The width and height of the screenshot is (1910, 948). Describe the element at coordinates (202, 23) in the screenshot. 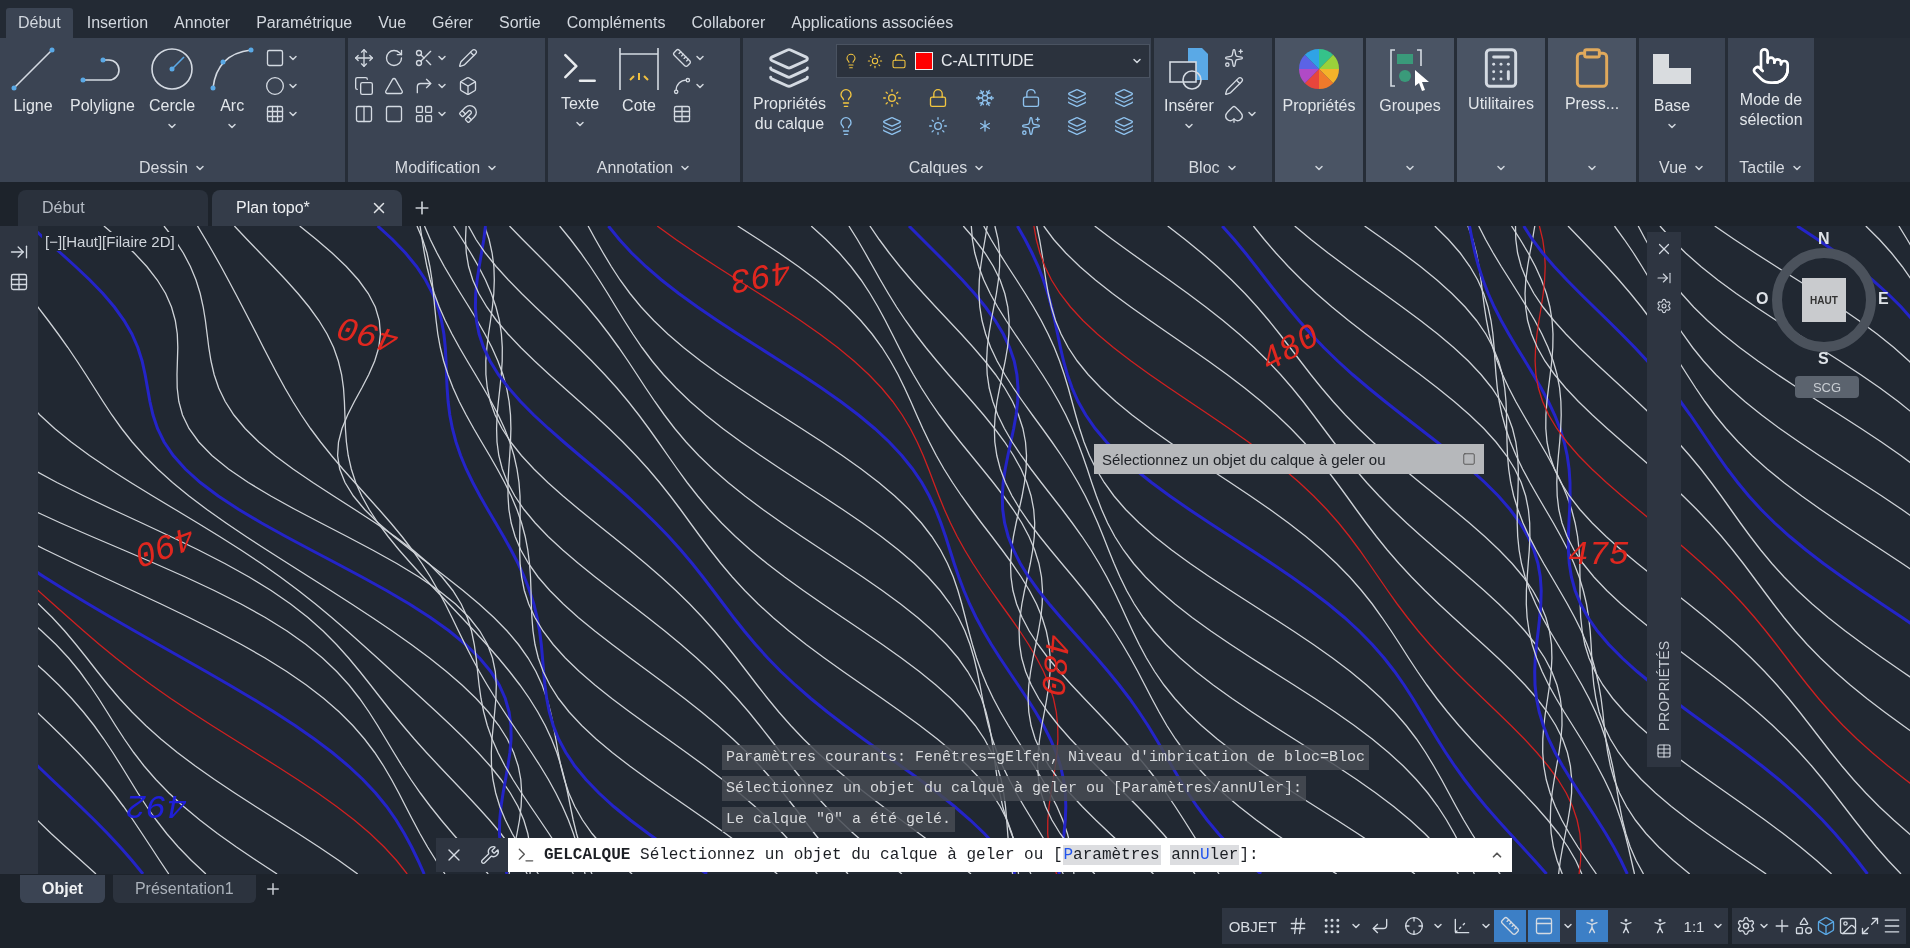

I see `ribbon-tab: Annoter` at that location.